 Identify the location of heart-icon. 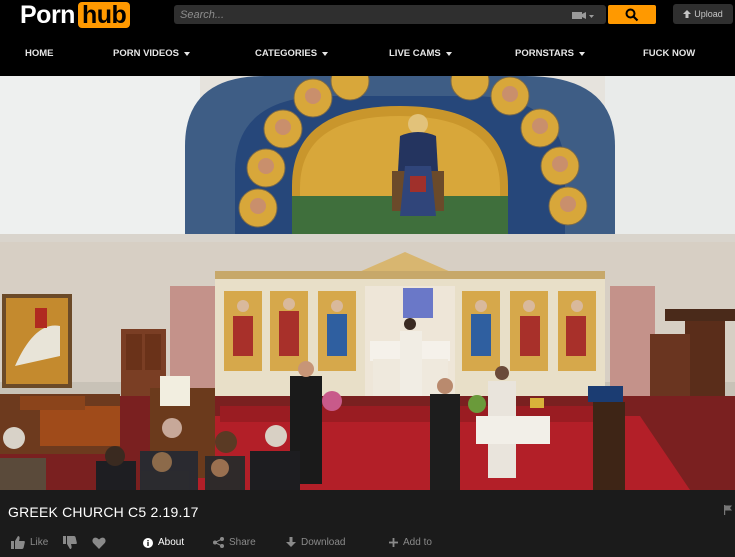
(99, 543).